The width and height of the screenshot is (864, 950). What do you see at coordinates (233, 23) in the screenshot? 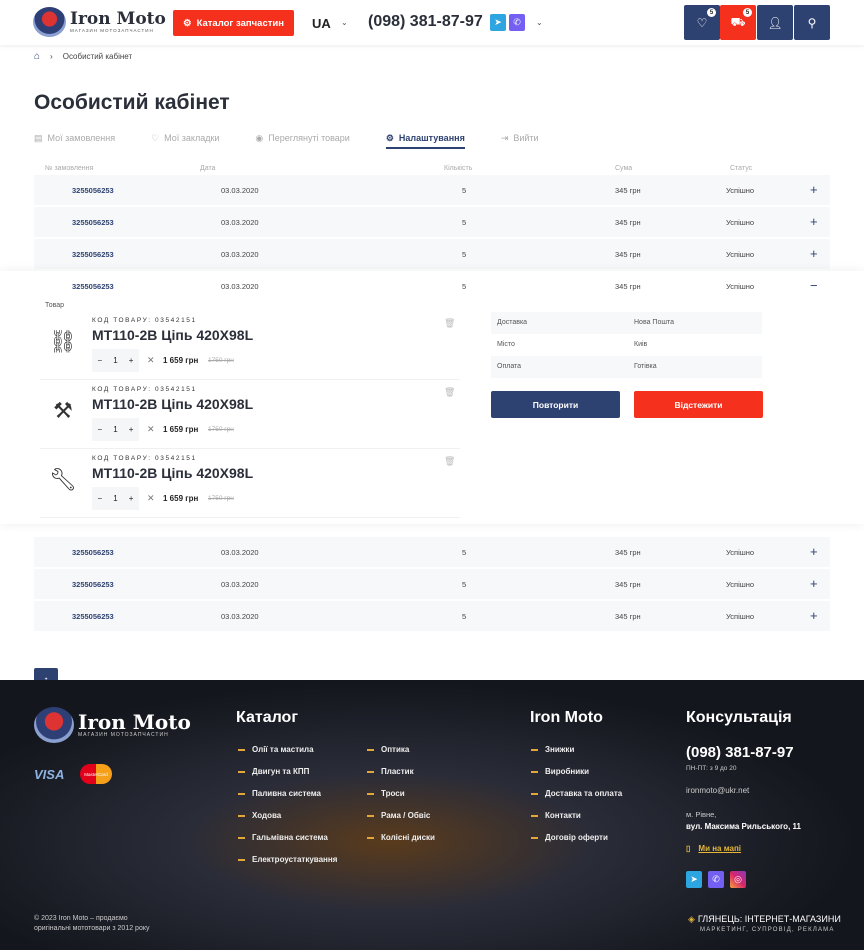
I see `catalog-button: ⚙ Каталог запчастин` at bounding box center [233, 23].